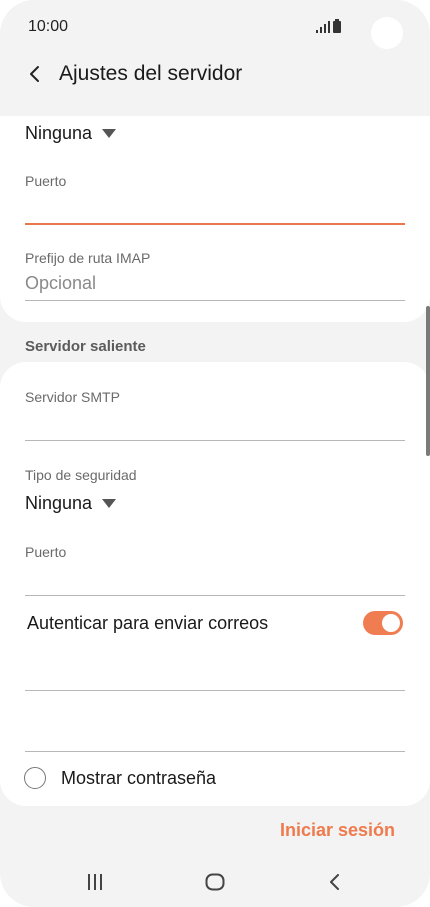  What do you see at coordinates (215, 751) in the screenshot?
I see `password-underline` at bounding box center [215, 751].